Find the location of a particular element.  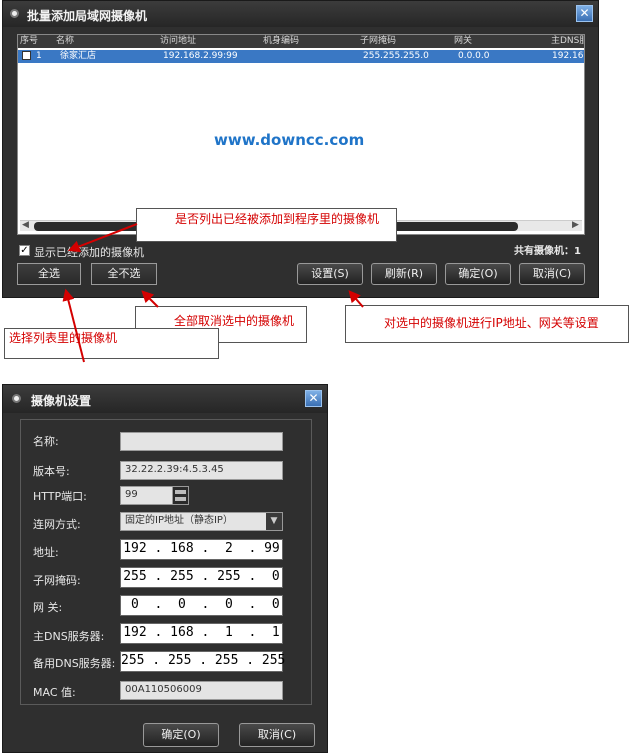

name-label: 名称: is located at coordinates (46, 441).